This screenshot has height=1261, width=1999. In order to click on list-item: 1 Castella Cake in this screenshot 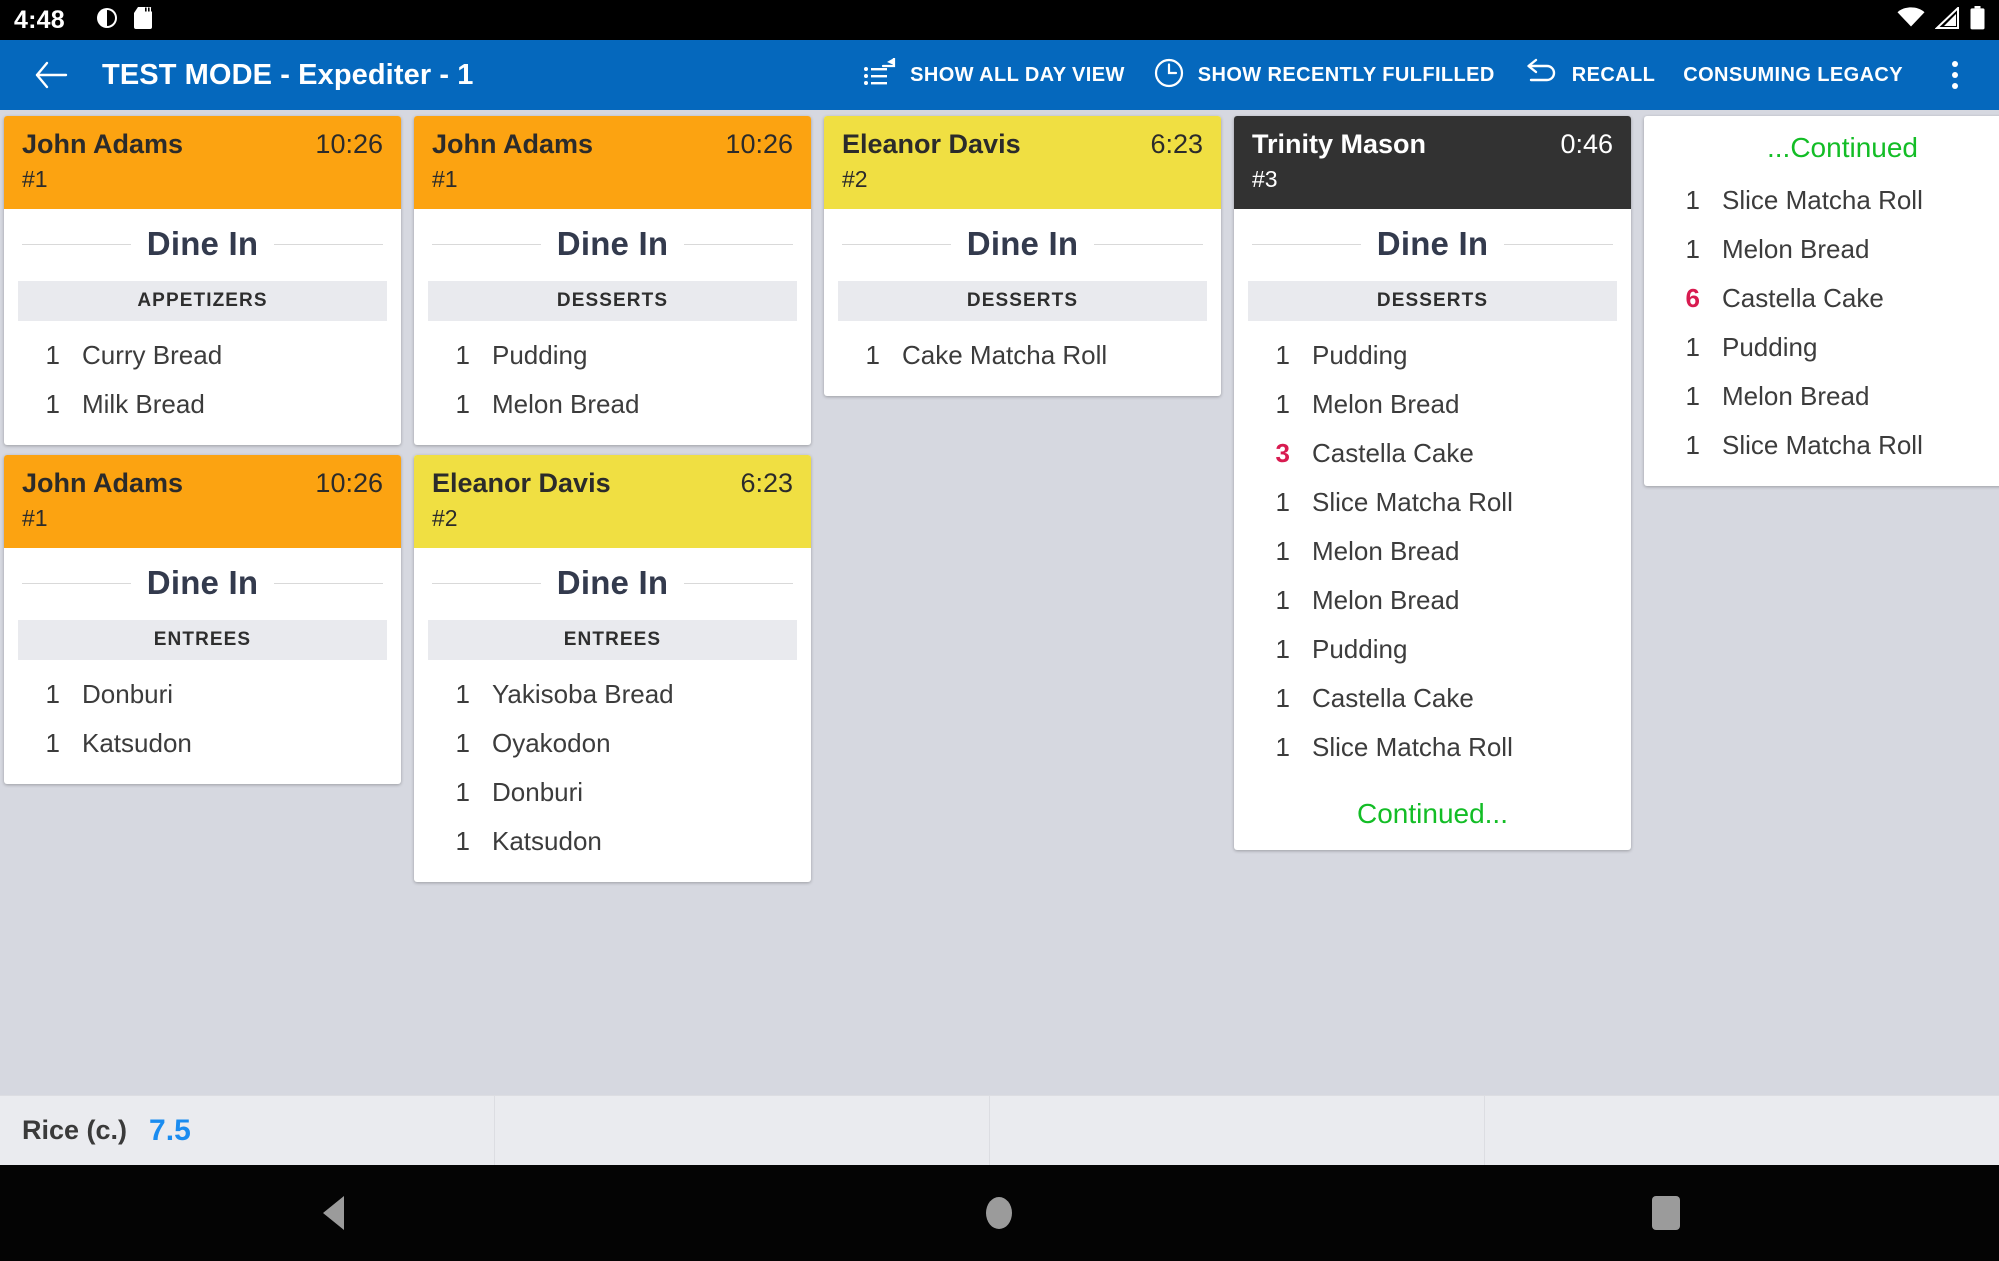, I will do `click(1432, 698)`.